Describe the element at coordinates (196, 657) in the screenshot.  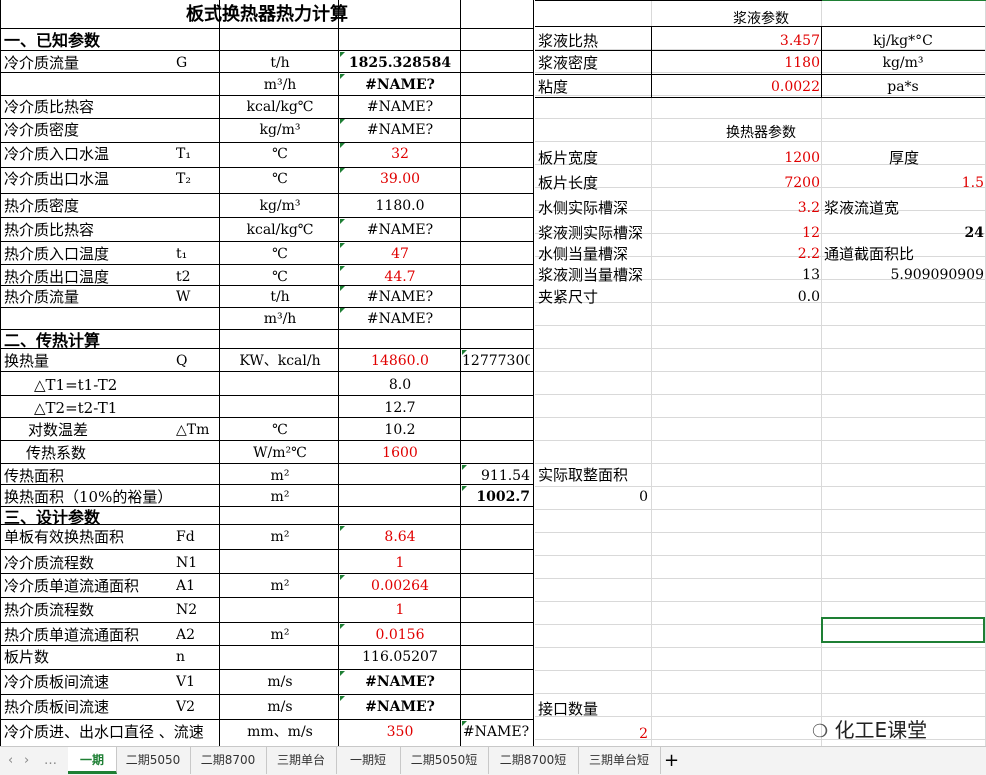
I see `row-symbol: n` at that location.